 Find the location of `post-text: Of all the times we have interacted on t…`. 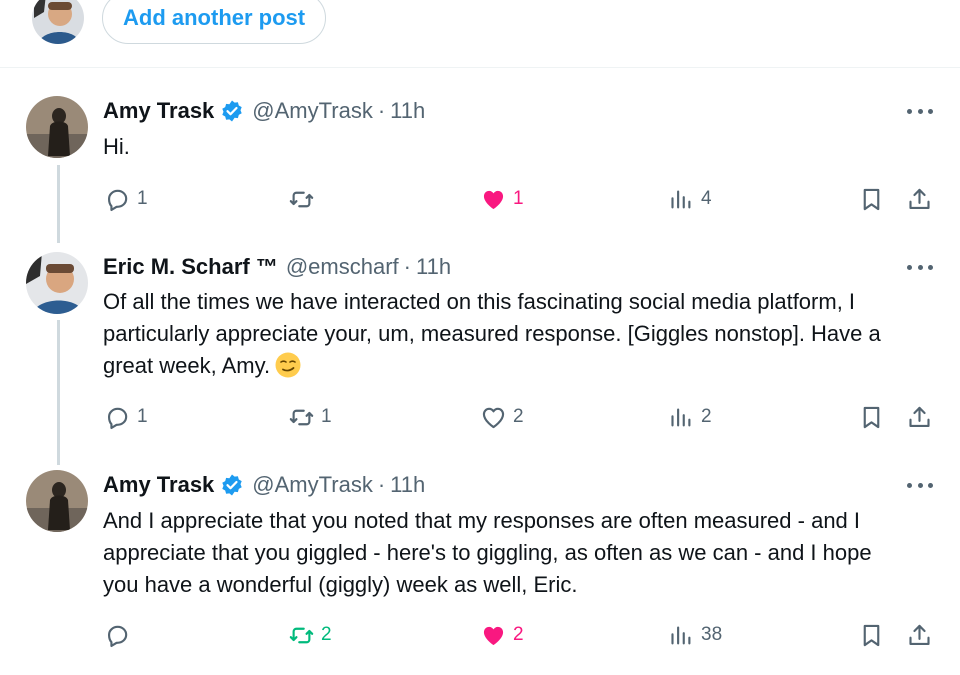

post-text: Of all the times we have interacted on t… is located at coordinates (503, 334).